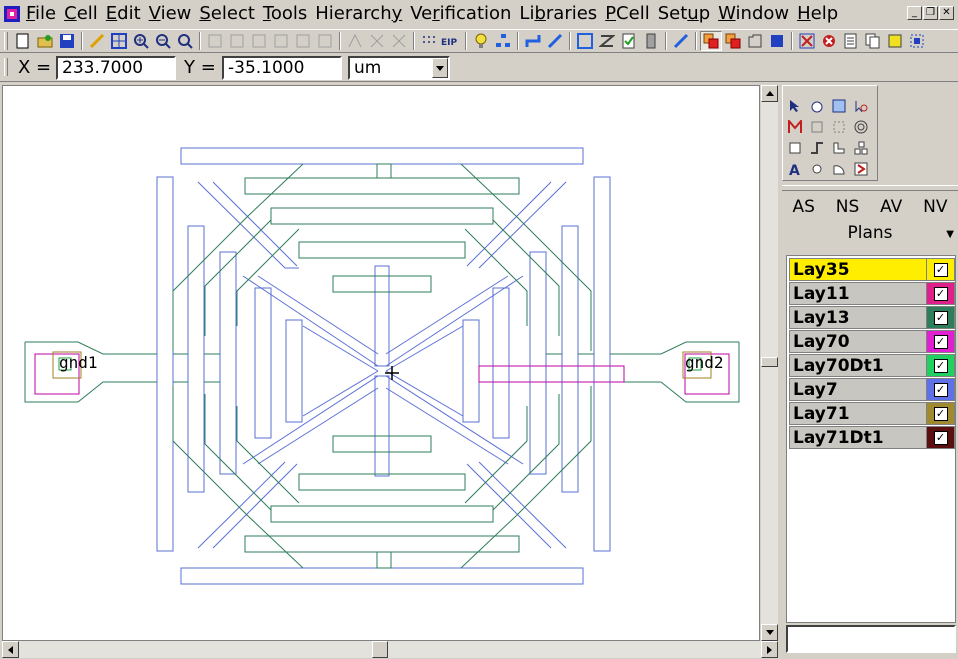  I want to click on move-vertex-icon, so click(795, 127).